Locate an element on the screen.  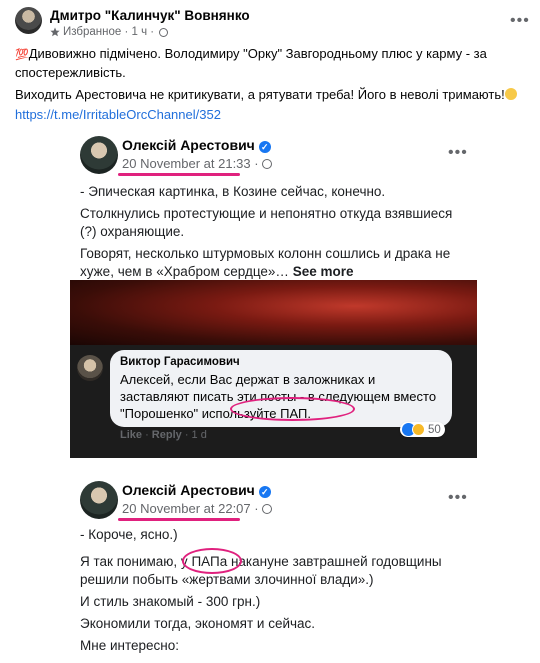
embedded-post-line-5: Мне интересно: is located at coordinates (129, 645).